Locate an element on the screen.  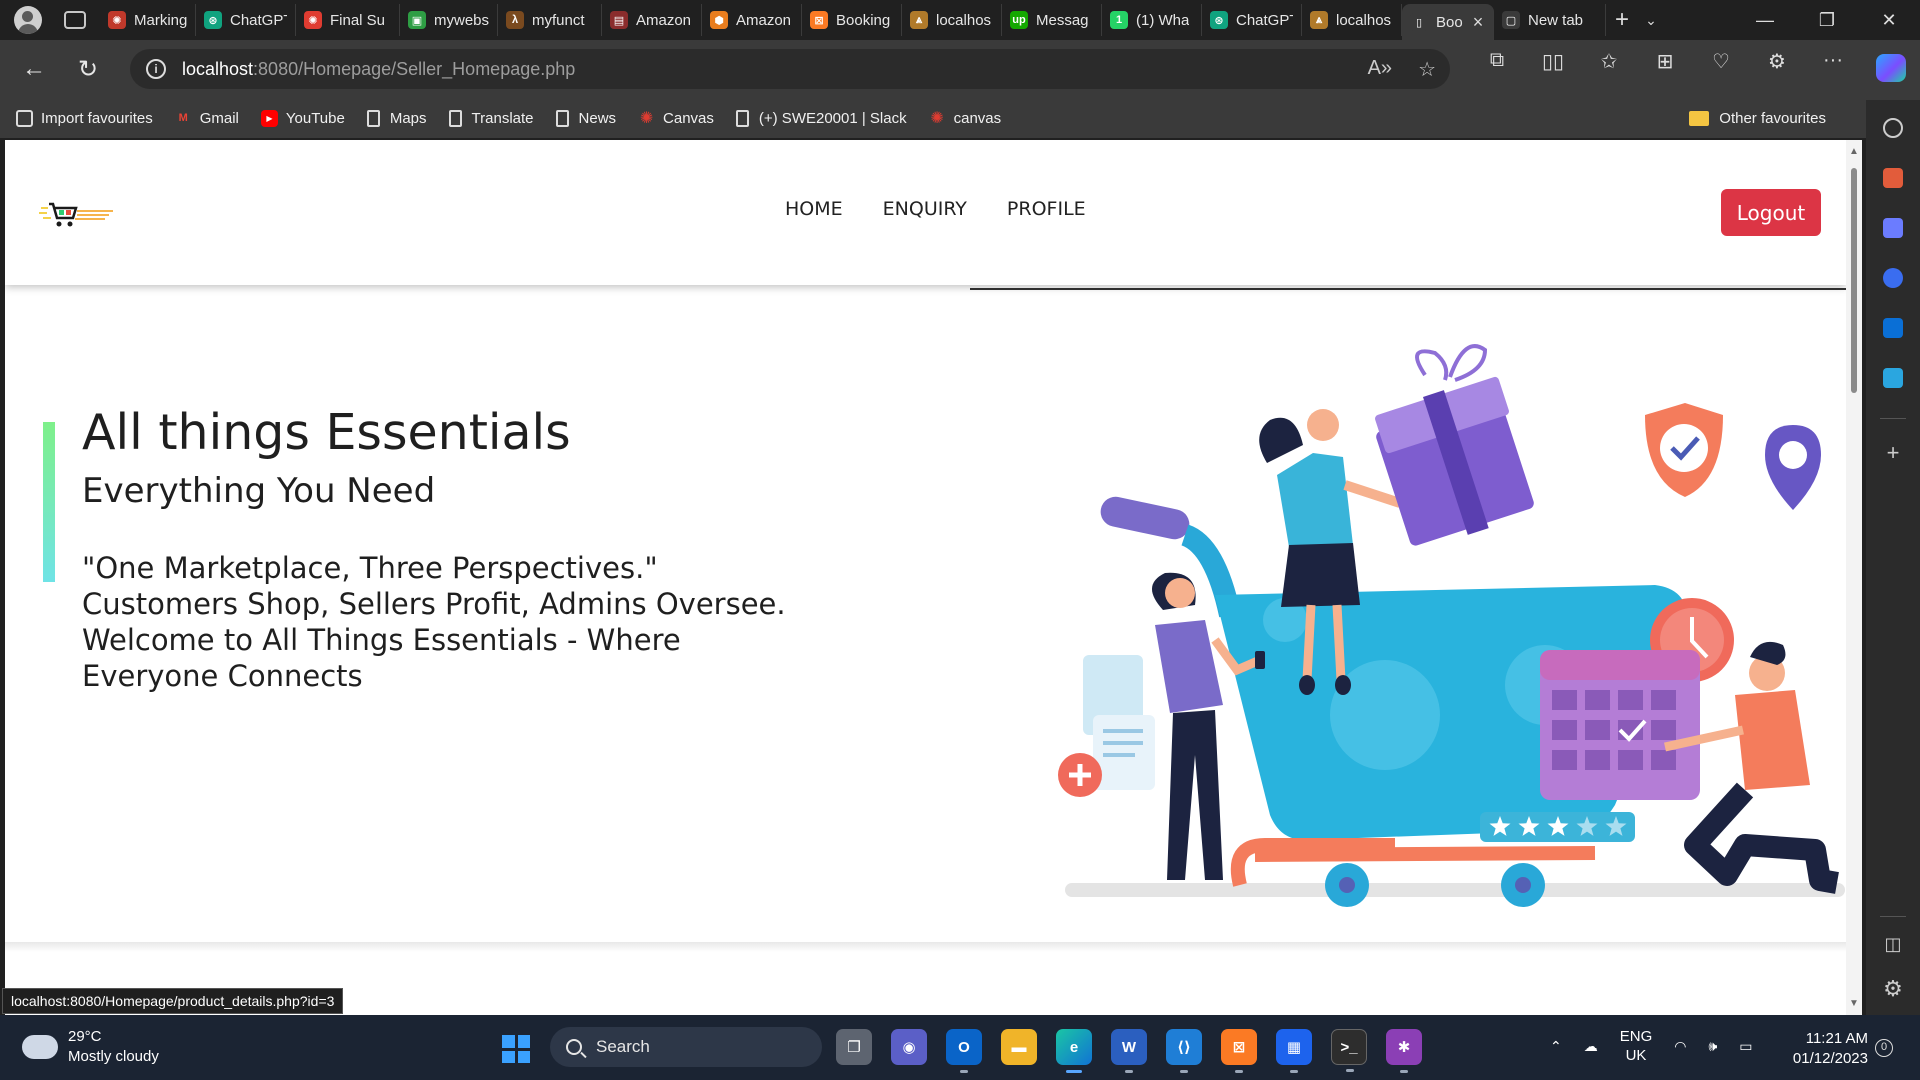
teams-icon: ◉ is located at coordinates (909, 1047).